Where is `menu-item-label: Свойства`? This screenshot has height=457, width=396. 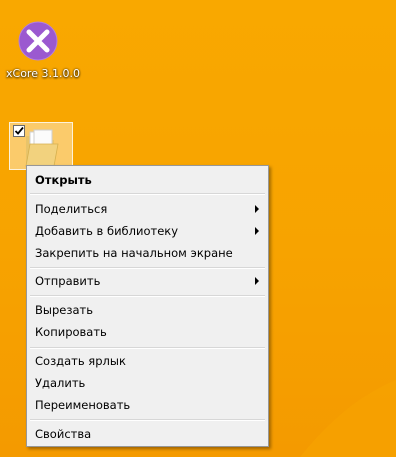 menu-item-label: Свойства is located at coordinates (63, 434).